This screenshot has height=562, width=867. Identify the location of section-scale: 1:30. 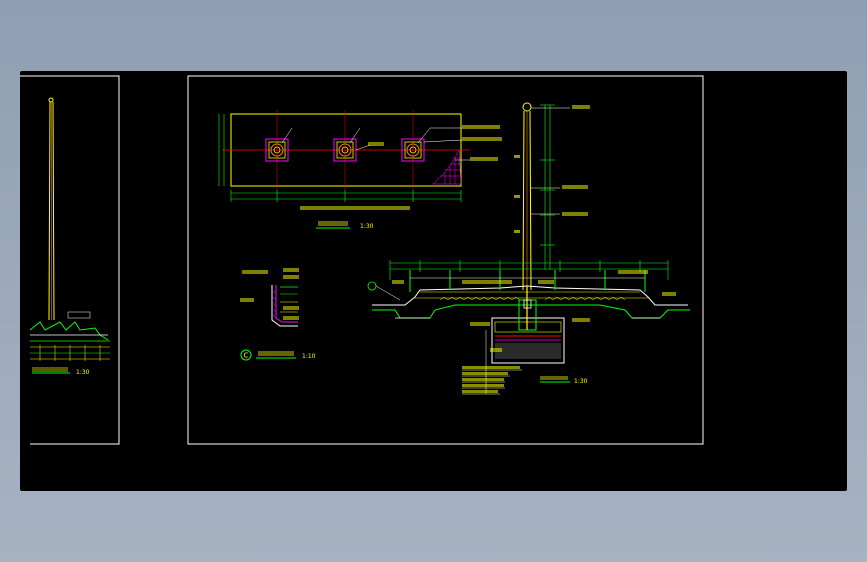
(581, 381).